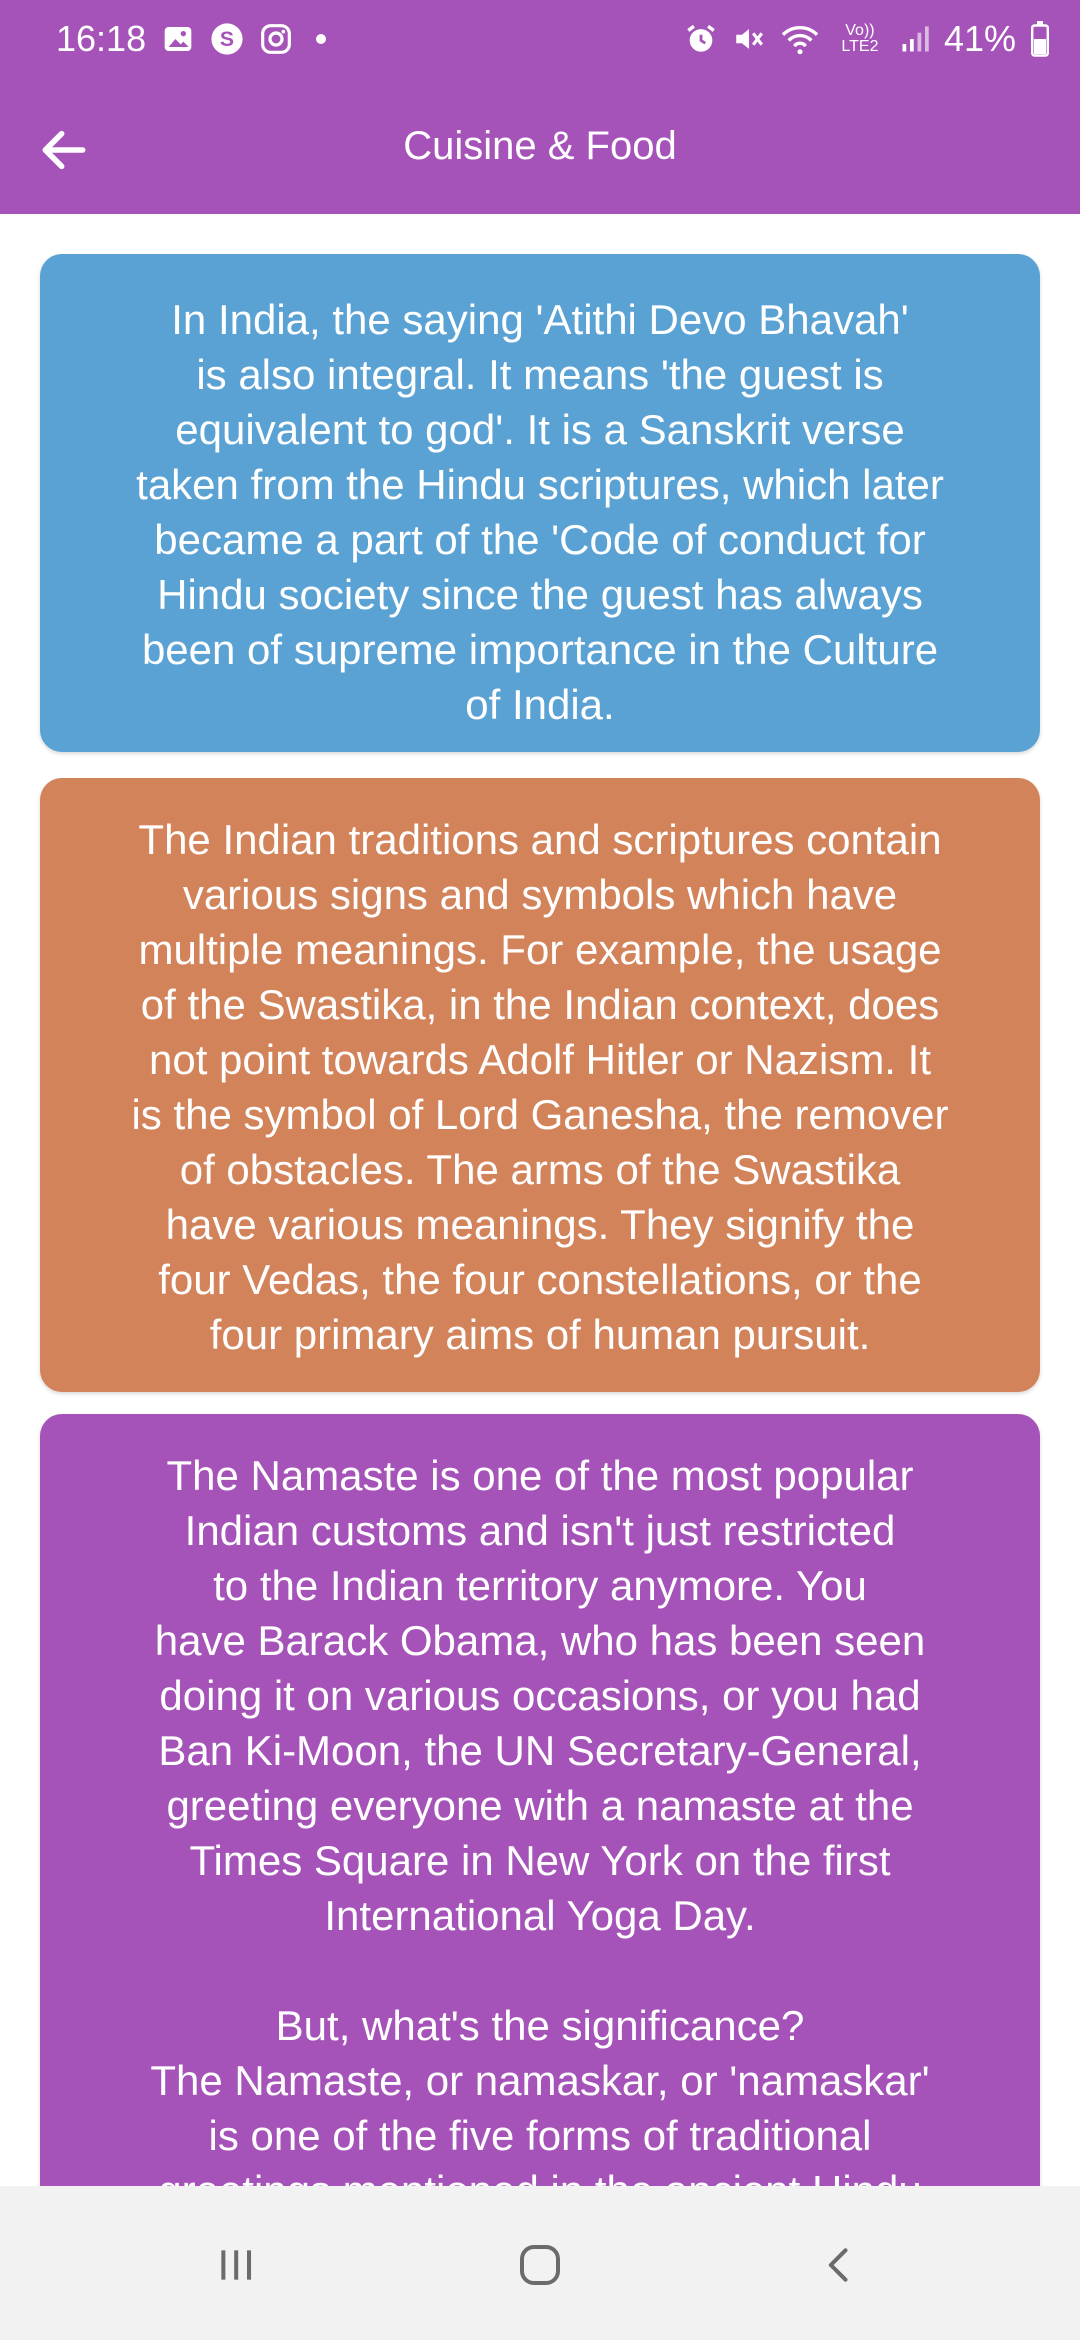 This screenshot has width=1080, height=2340. I want to click on mute-icon, so click(749, 39).